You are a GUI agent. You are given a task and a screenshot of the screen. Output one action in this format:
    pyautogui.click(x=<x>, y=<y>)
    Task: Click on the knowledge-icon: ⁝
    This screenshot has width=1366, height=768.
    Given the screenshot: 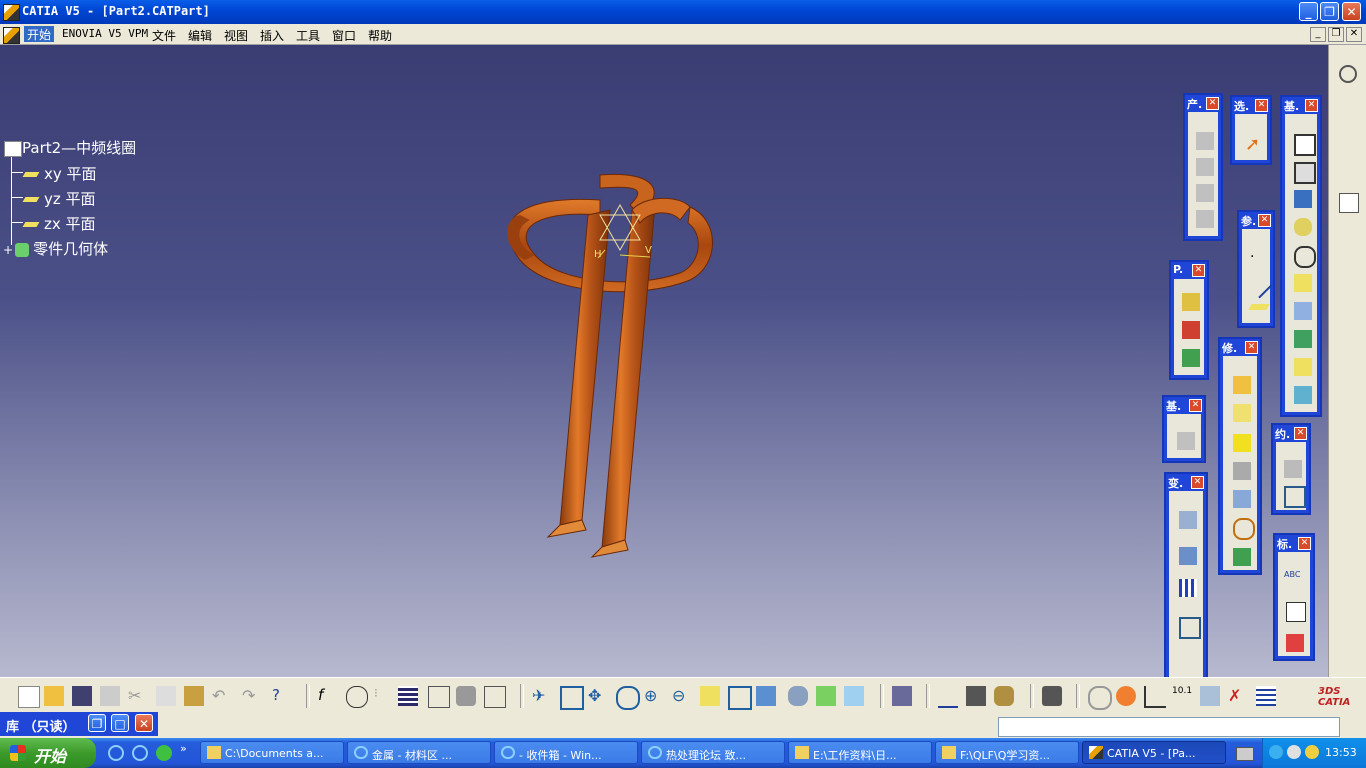 What is the action you would take?
    pyautogui.click(x=384, y=696)
    